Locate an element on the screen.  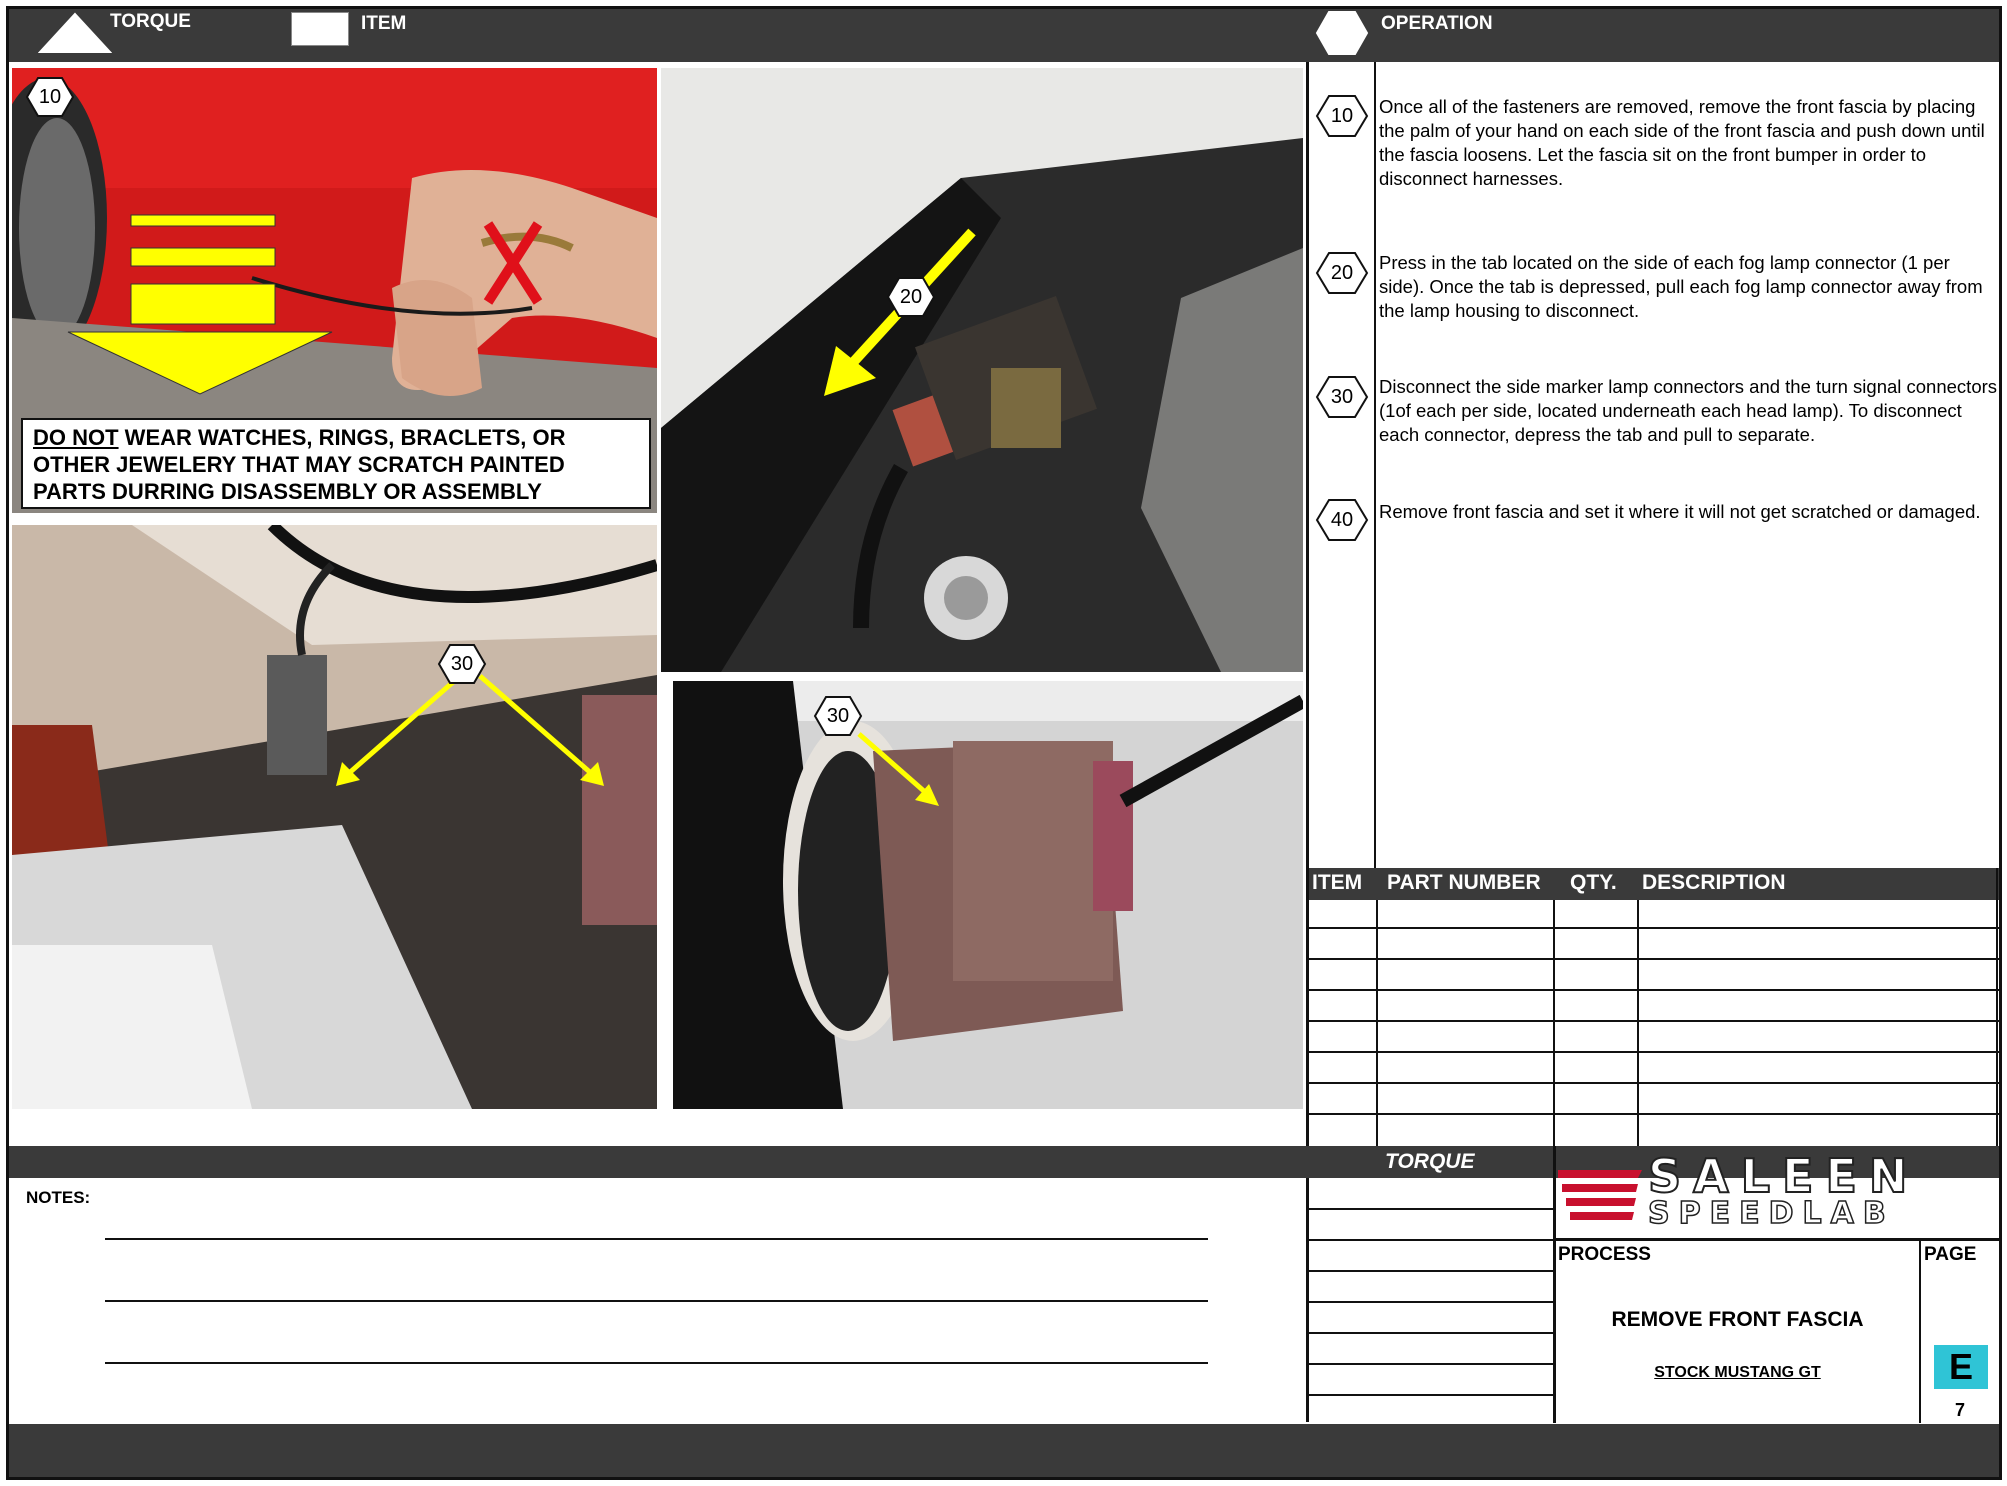
photo1-callout-badge: 10 is located at coordinates (50, 97).